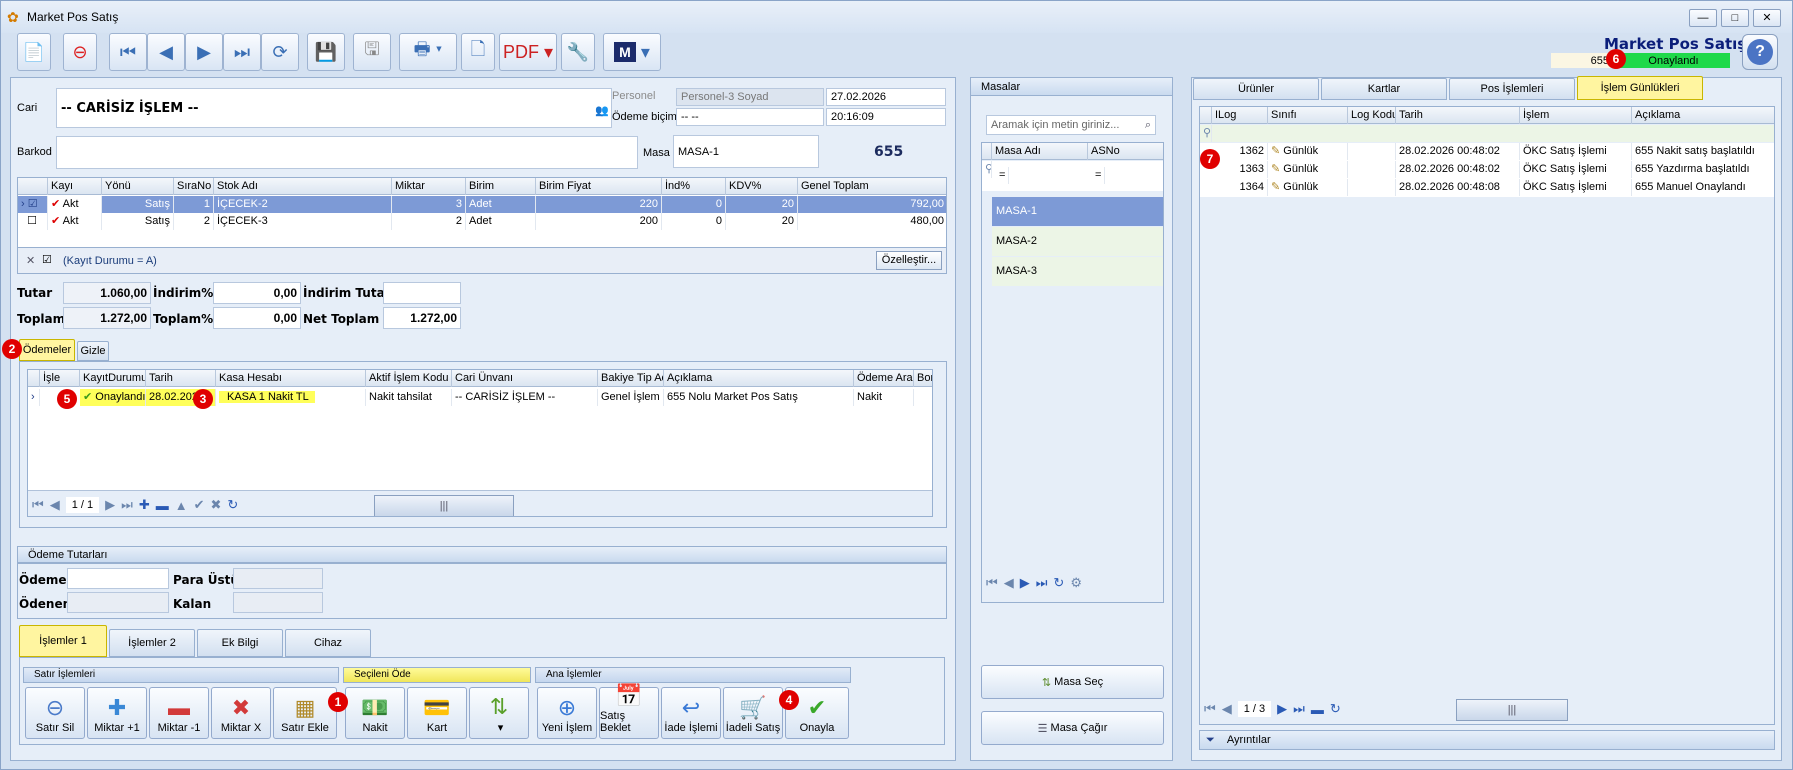 The image size is (1793, 770). Describe the element at coordinates (138, 186) in the screenshot. I see `col-yonu: Yönü` at that location.